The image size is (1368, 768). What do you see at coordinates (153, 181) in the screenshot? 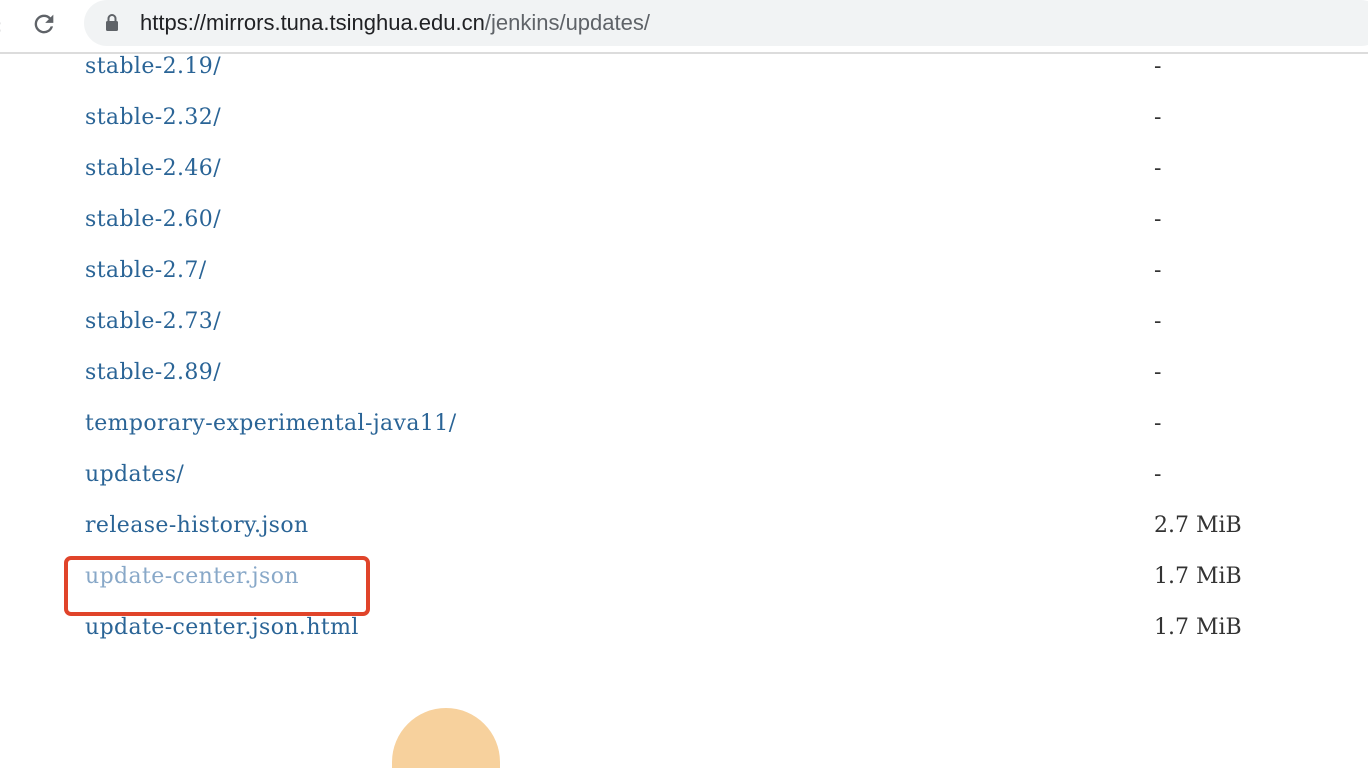
I see `file-link: stable-2.46/` at bounding box center [153, 181].